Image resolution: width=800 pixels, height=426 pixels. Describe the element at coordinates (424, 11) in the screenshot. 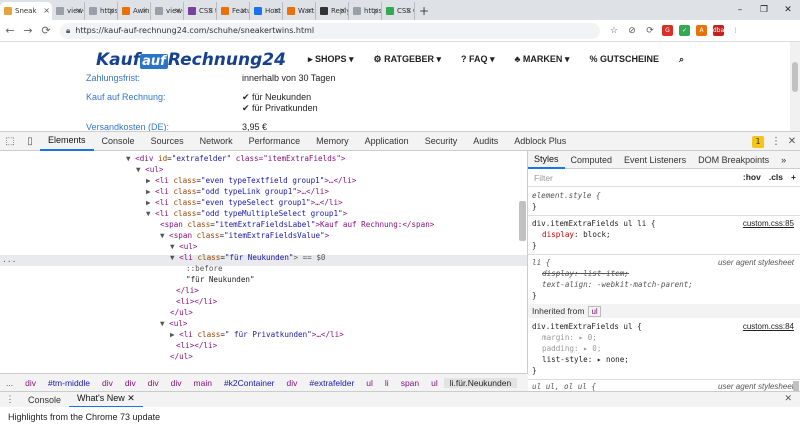

I see `new-tab-button: +` at that location.